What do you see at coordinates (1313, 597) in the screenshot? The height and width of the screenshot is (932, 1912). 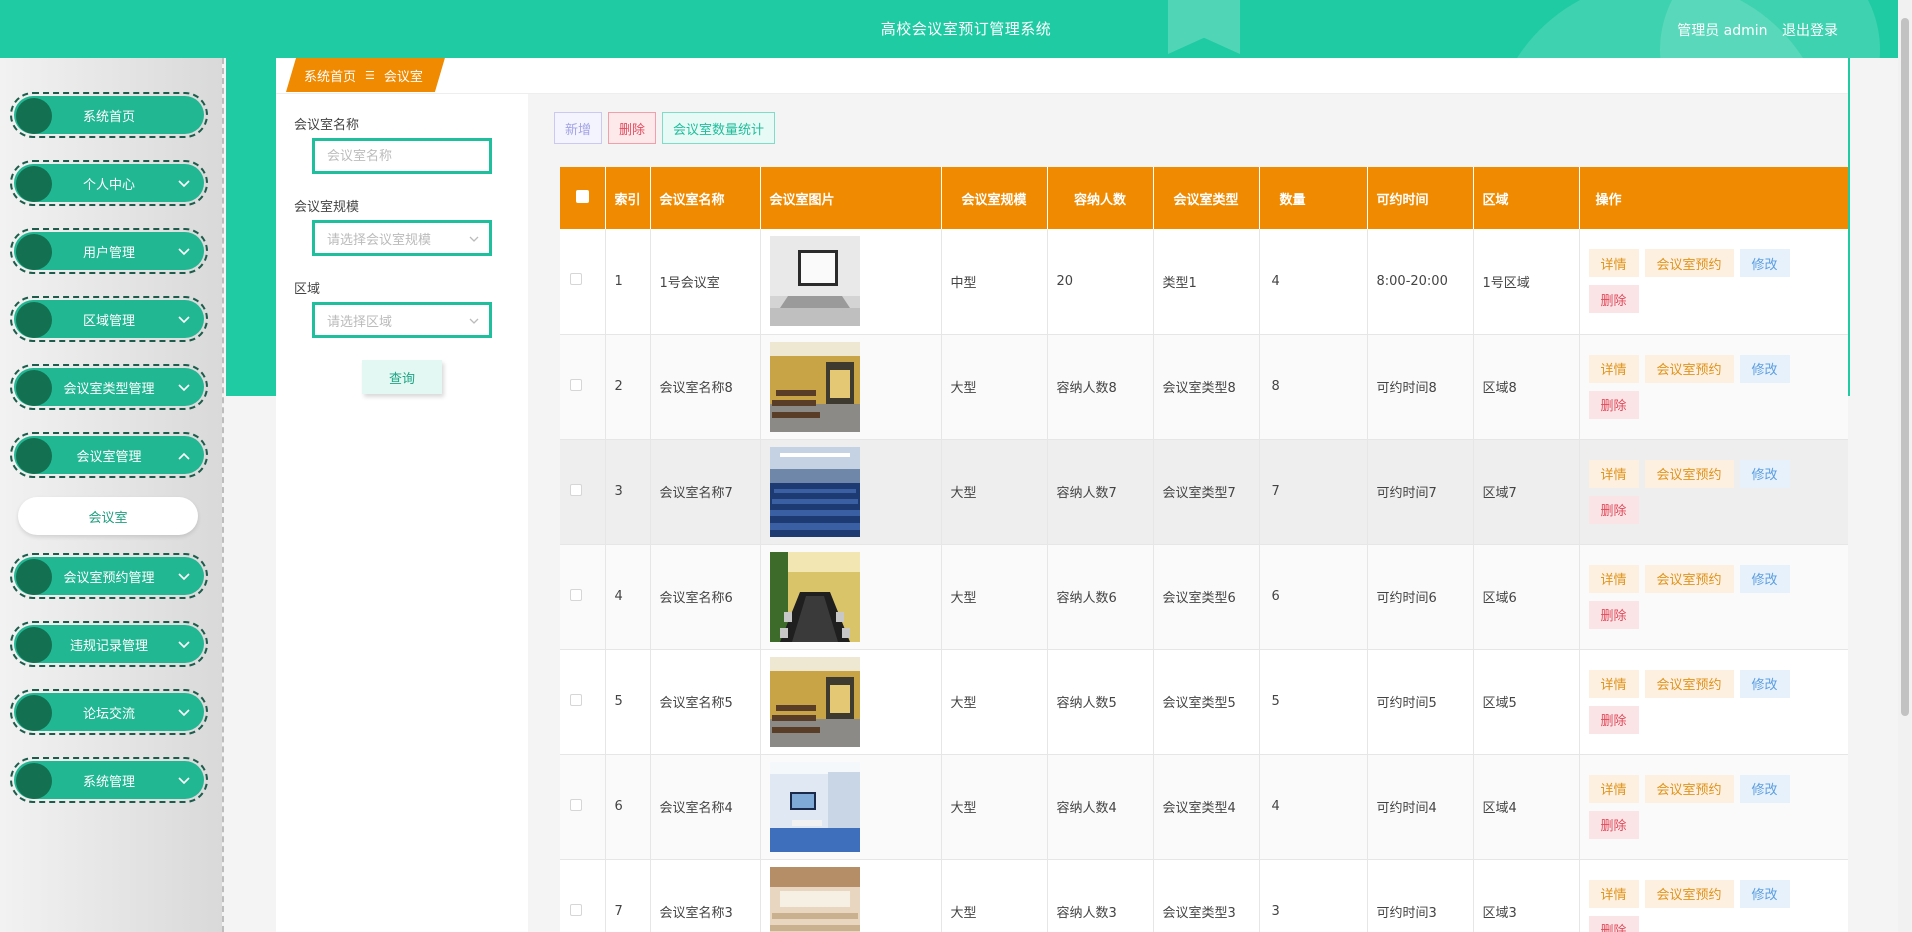 I see `cell-count: 6` at bounding box center [1313, 597].